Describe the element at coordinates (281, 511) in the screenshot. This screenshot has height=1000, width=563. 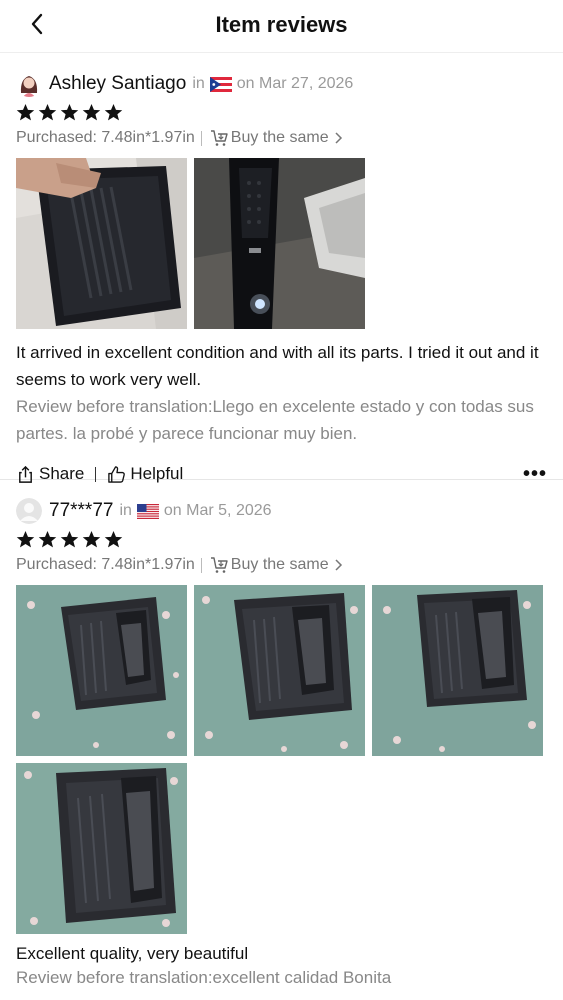
I see `review-user-line: 77***77 in on Mar 5, 2026` at that location.